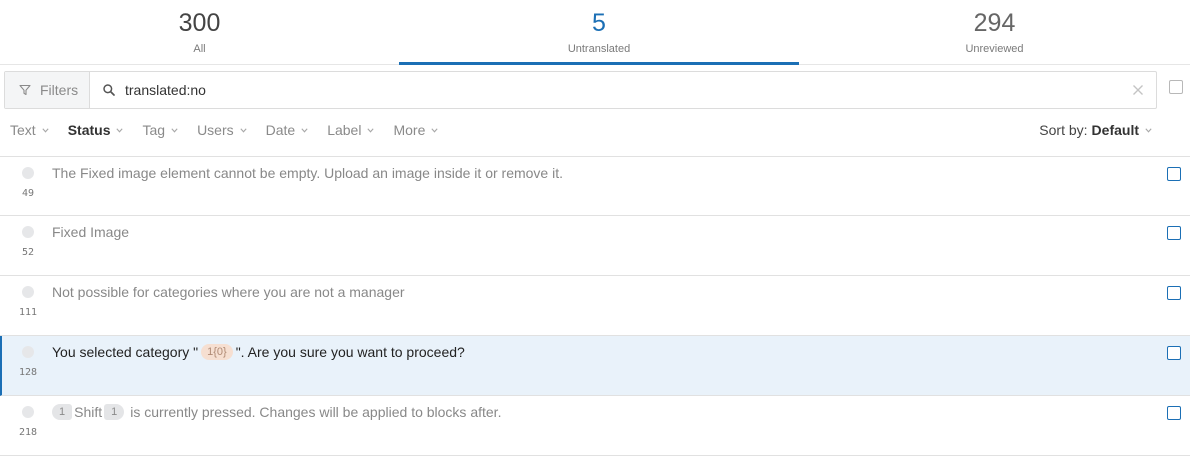  Describe the element at coordinates (1115, 130) in the screenshot. I see `sort-value: Default` at that location.